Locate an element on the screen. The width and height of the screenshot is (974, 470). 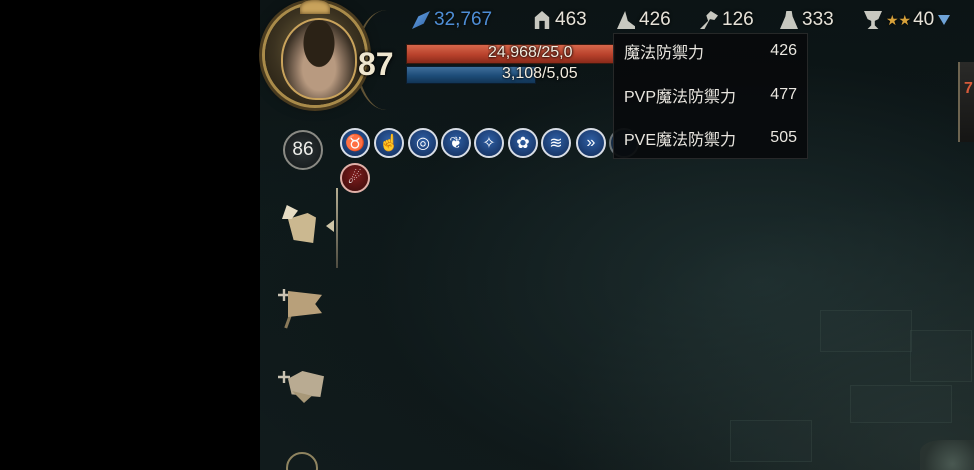
hand-icon: ☝ is located at coordinates (389, 143).